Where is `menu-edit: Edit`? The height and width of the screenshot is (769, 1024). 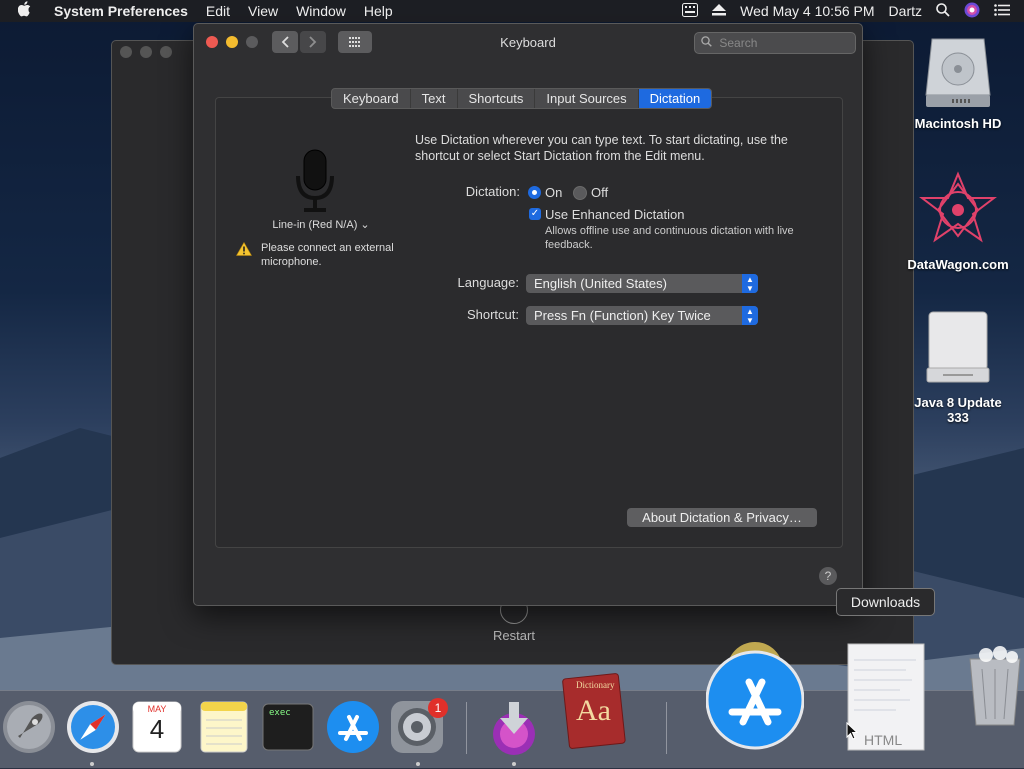
menu-edit: Edit is located at coordinates (218, 11).